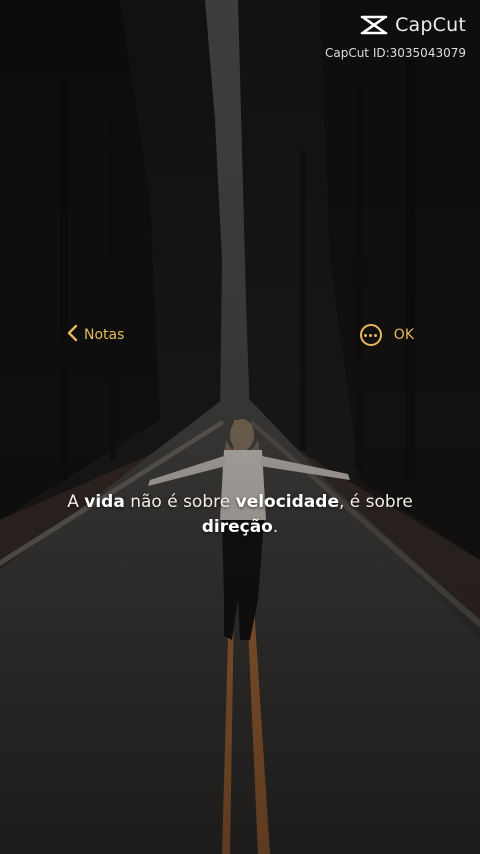  I want to click on quote-bold-direcao: direção, so click(237, 527).